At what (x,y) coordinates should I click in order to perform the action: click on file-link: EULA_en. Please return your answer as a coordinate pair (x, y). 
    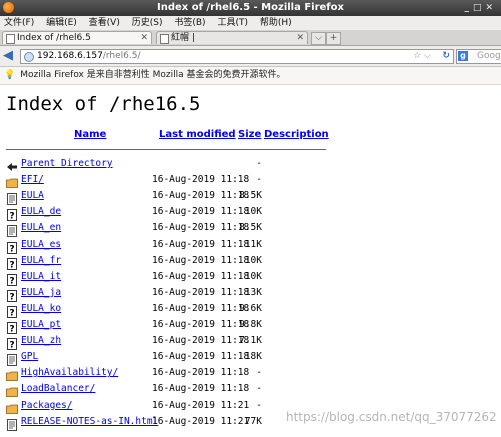
    Looking at the image, I should click on (41, 227).